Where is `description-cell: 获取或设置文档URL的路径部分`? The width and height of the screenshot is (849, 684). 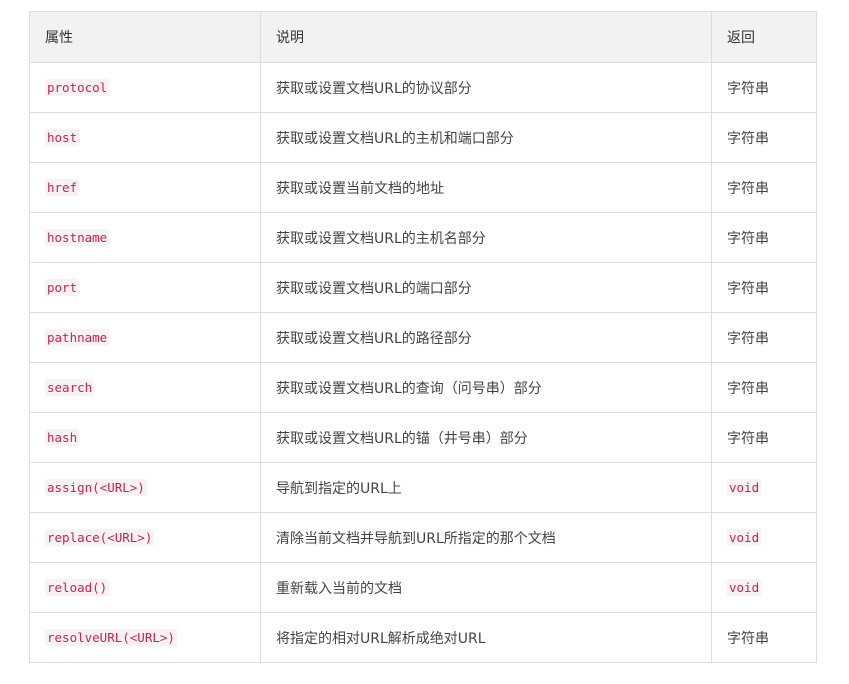
description-cell: 获取或设置文档URL的路径部分 is located at coordinates (486, 337).